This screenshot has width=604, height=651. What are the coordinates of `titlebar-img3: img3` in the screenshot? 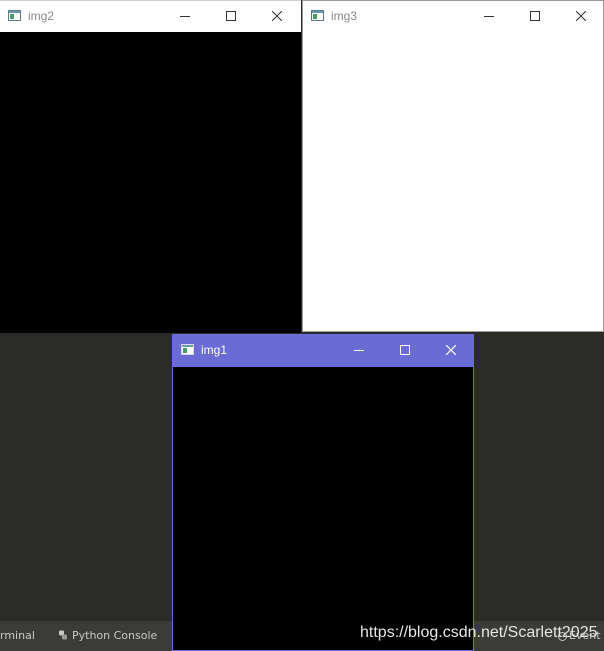 It's located at (453, 16).